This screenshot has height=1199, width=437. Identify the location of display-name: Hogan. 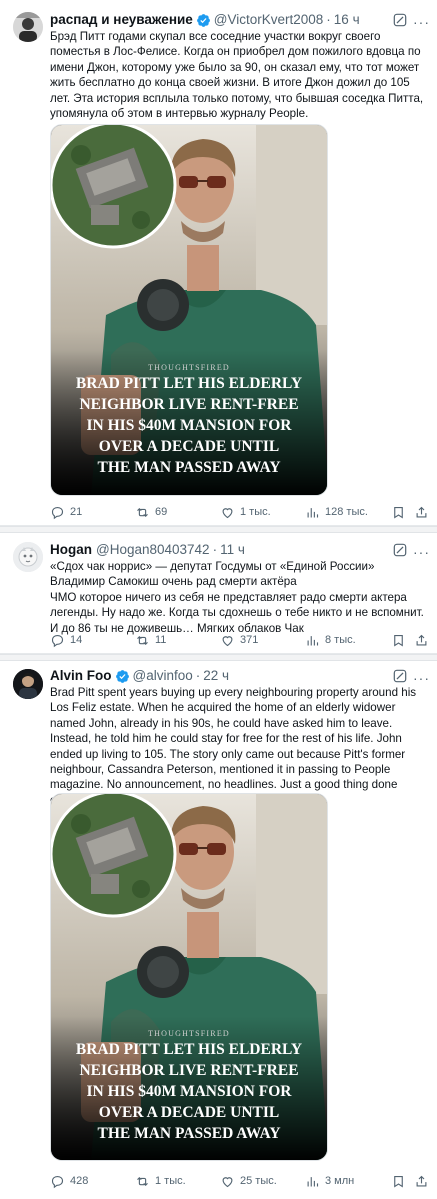
(71, 550).